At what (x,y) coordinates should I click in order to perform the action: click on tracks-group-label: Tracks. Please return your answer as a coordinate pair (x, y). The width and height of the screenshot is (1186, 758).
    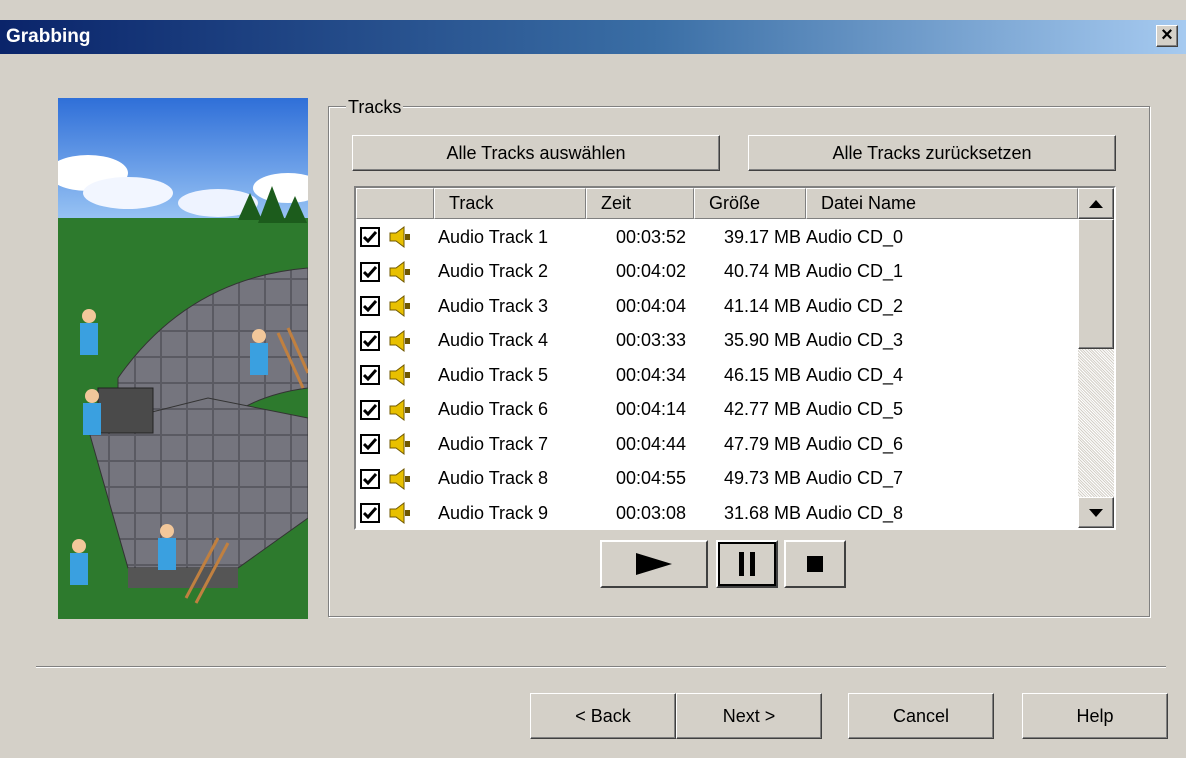
    Looking at the image, I should click on (375, 107).